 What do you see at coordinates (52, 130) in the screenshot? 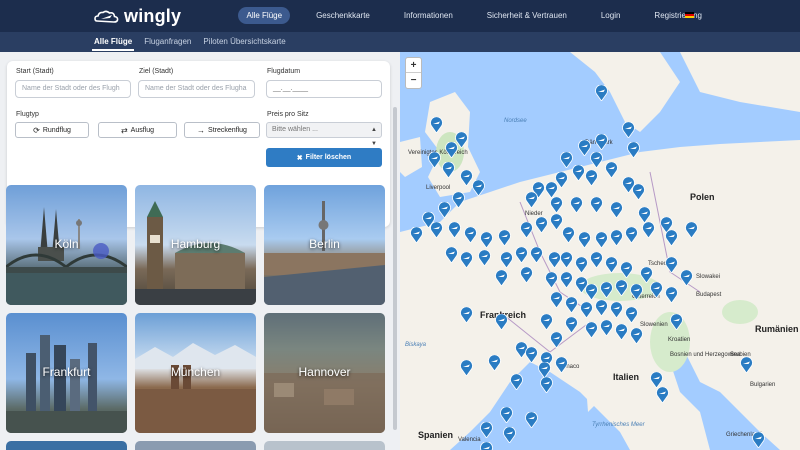
I see `rundflug-button: ⟳ Rundflug` at bounding box center [52, 130].